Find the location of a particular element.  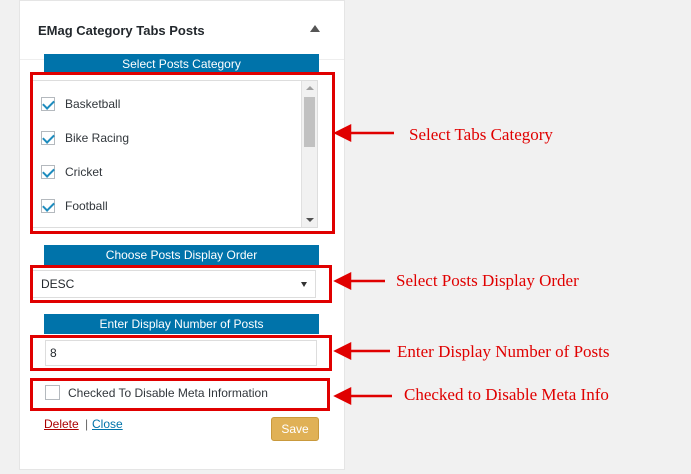

tabs-category-annotation: Select Tabs Category is located at coordinates (481, 134).